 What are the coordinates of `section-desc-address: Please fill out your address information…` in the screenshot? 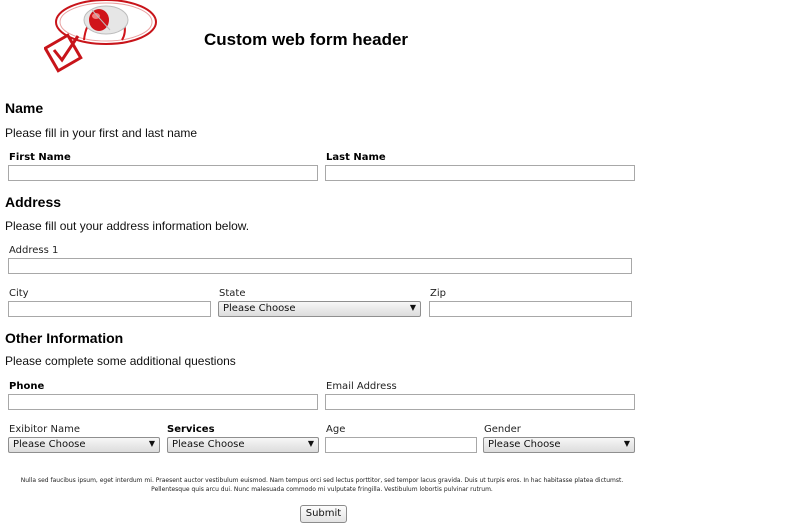 It's located at (127, 226).